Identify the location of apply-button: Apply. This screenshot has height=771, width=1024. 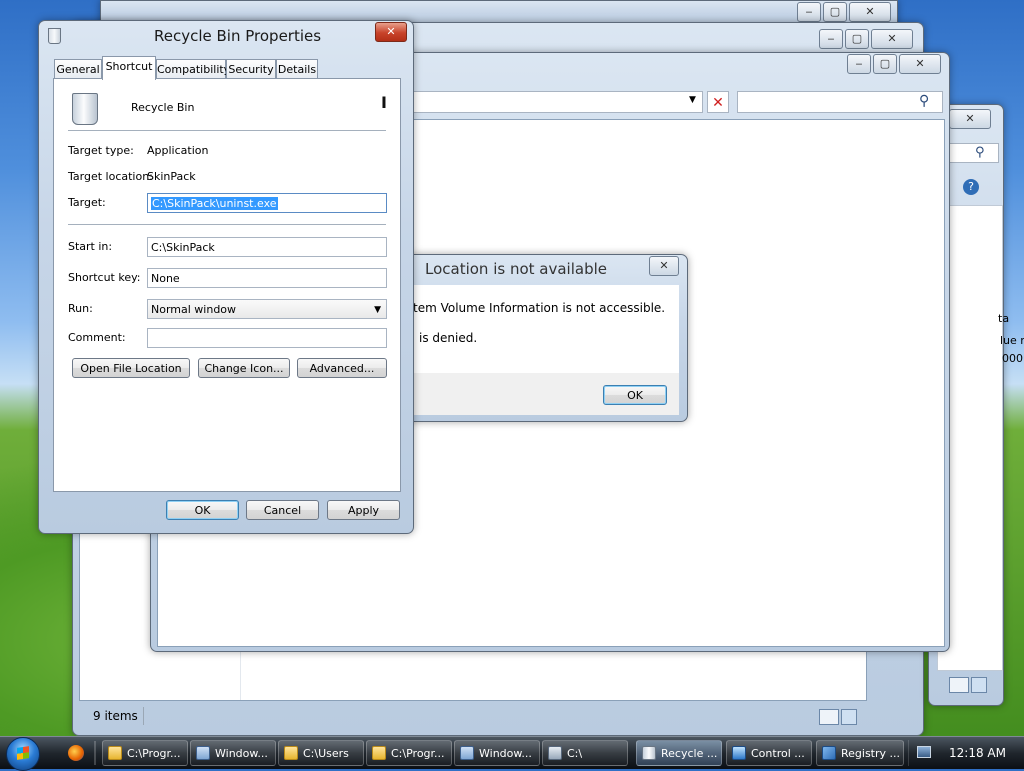
(363, 510).